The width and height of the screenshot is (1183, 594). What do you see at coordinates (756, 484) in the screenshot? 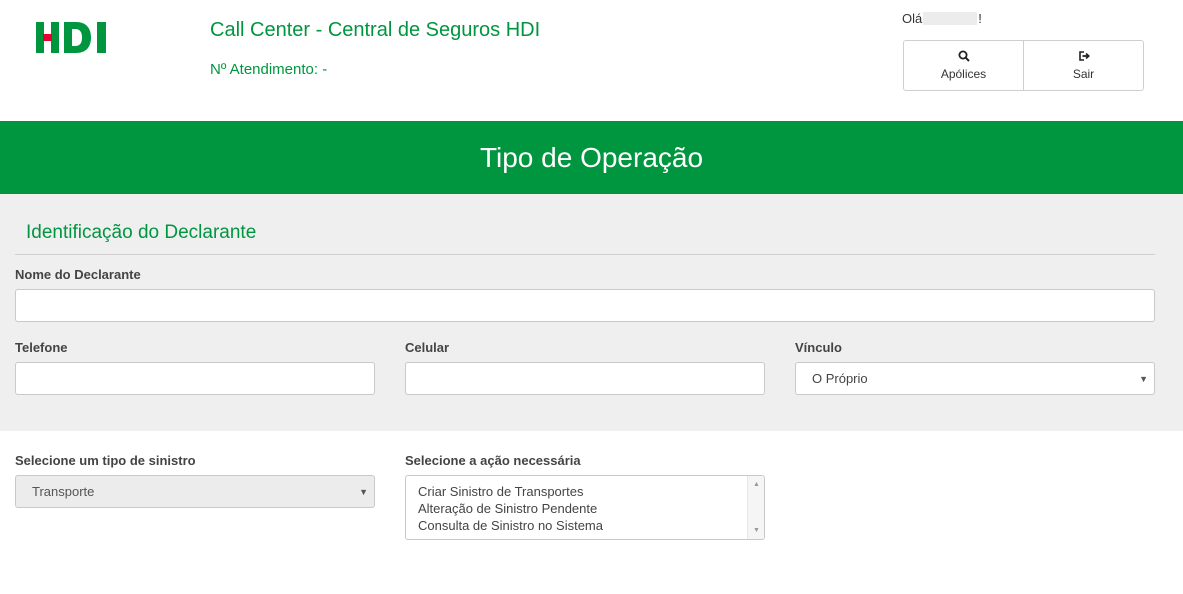
I see `scroll-up-icon: ▲` at bounding box center [756, 484].